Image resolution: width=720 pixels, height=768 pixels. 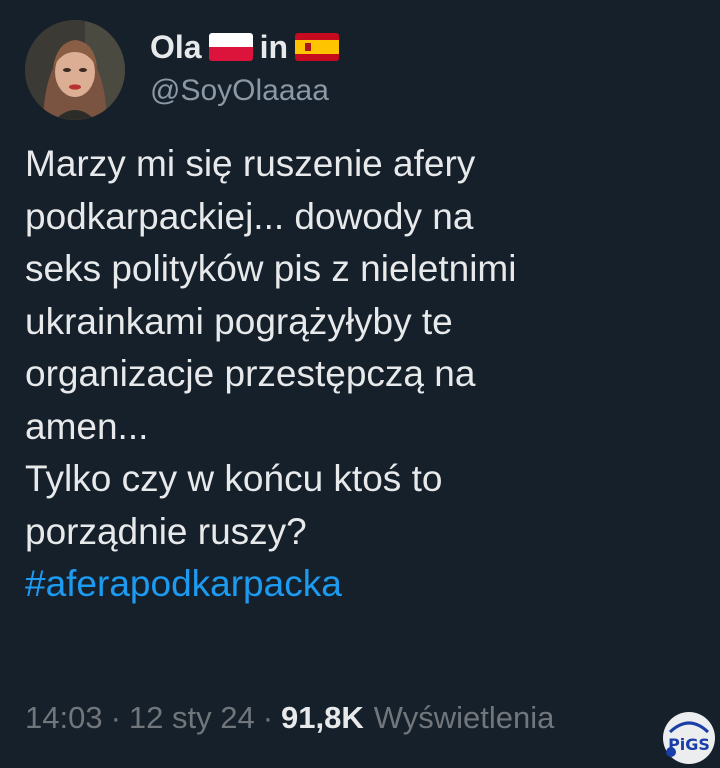 What do you see at coordinates (249, 216) in the screenshot?
I see `tweet-text-line: podkarpackiej... dowody na` at bounding box center [249, 216].